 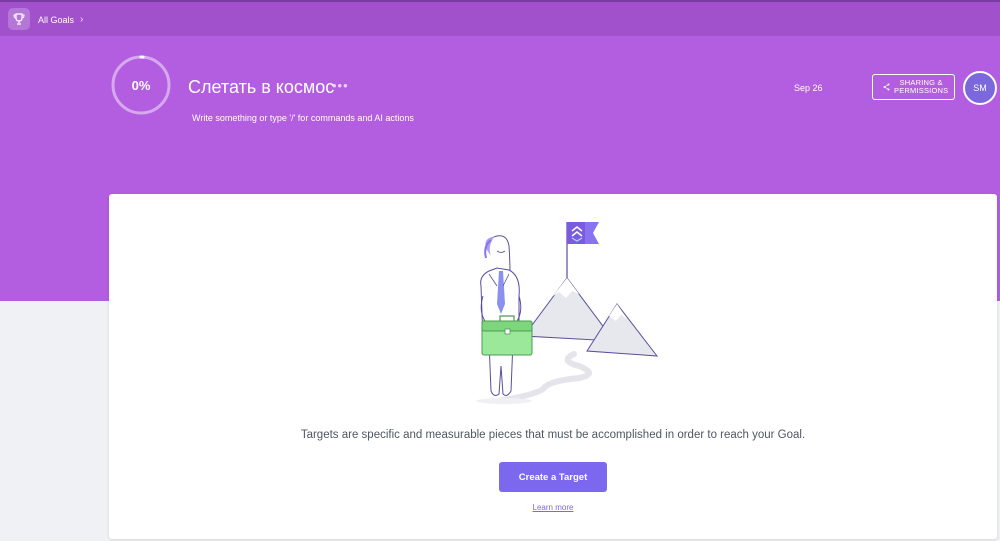 I want to click on more-options-icon: •••, so click(x=340, y=85).